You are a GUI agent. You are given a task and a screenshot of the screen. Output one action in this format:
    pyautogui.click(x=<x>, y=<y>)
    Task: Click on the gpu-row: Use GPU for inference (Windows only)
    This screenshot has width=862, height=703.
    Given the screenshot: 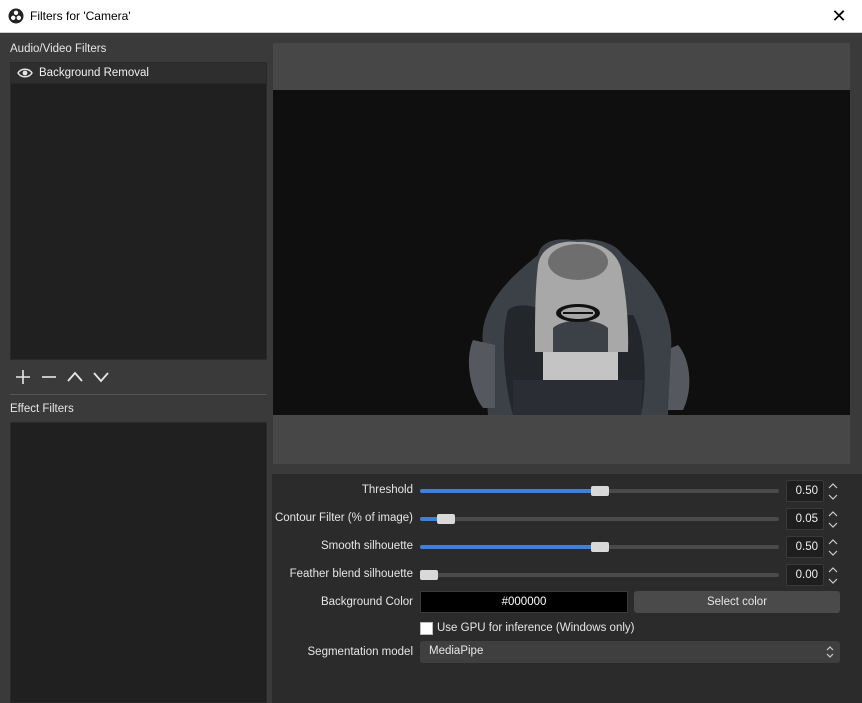 What is the action you would take?
    pyautogui.click(x=567, y=629)
    